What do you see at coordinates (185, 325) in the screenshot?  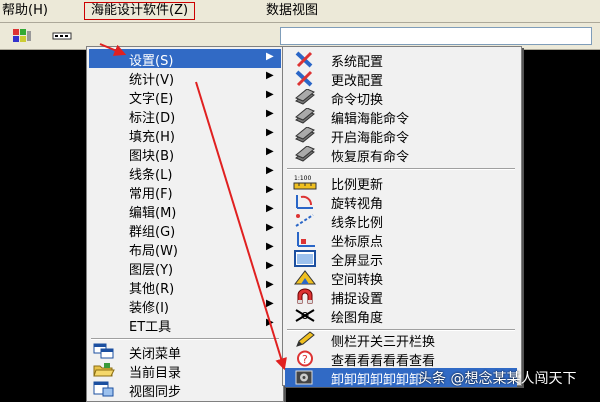 I see `menu-item-et-tools: ET工具 ▶` at bounding box center [185, 325].